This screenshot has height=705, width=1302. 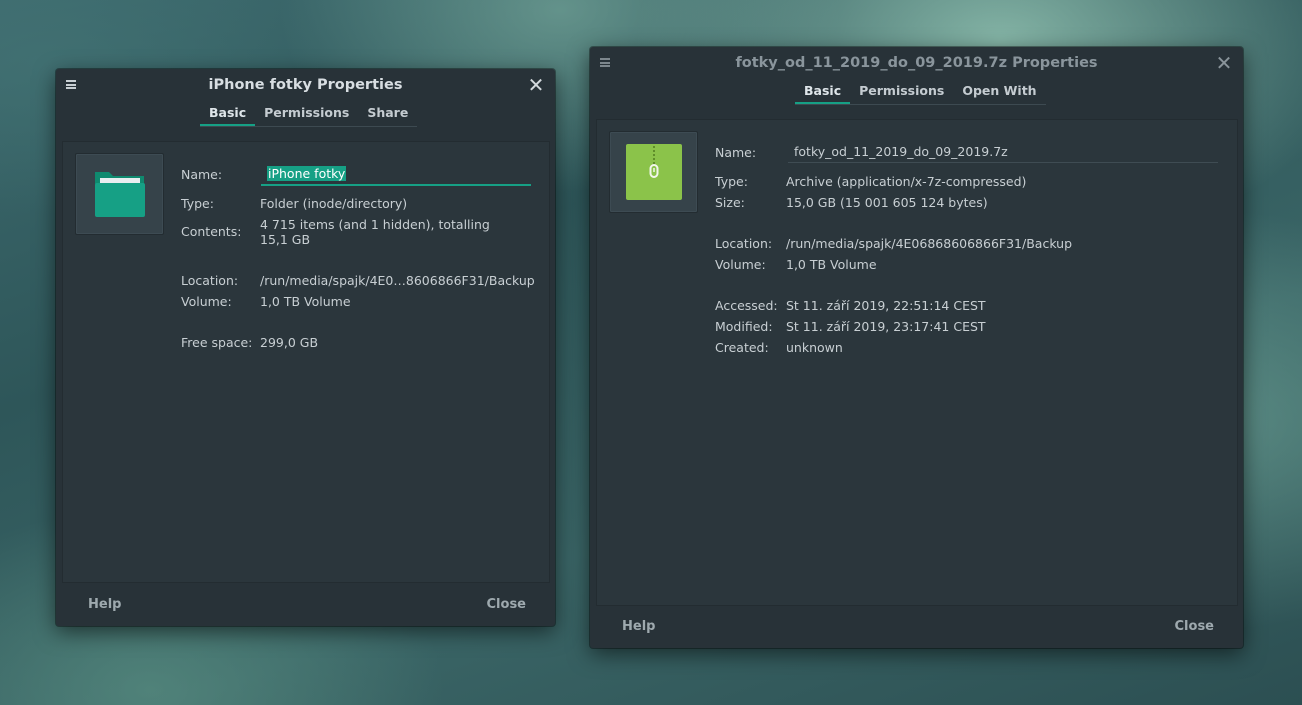 What do you see at coordinates (375, 224) in the screenshot?
I see `contents-value-line1: 4 715 items (and 1 hidden), totalling` at bounding box center [375, 224].